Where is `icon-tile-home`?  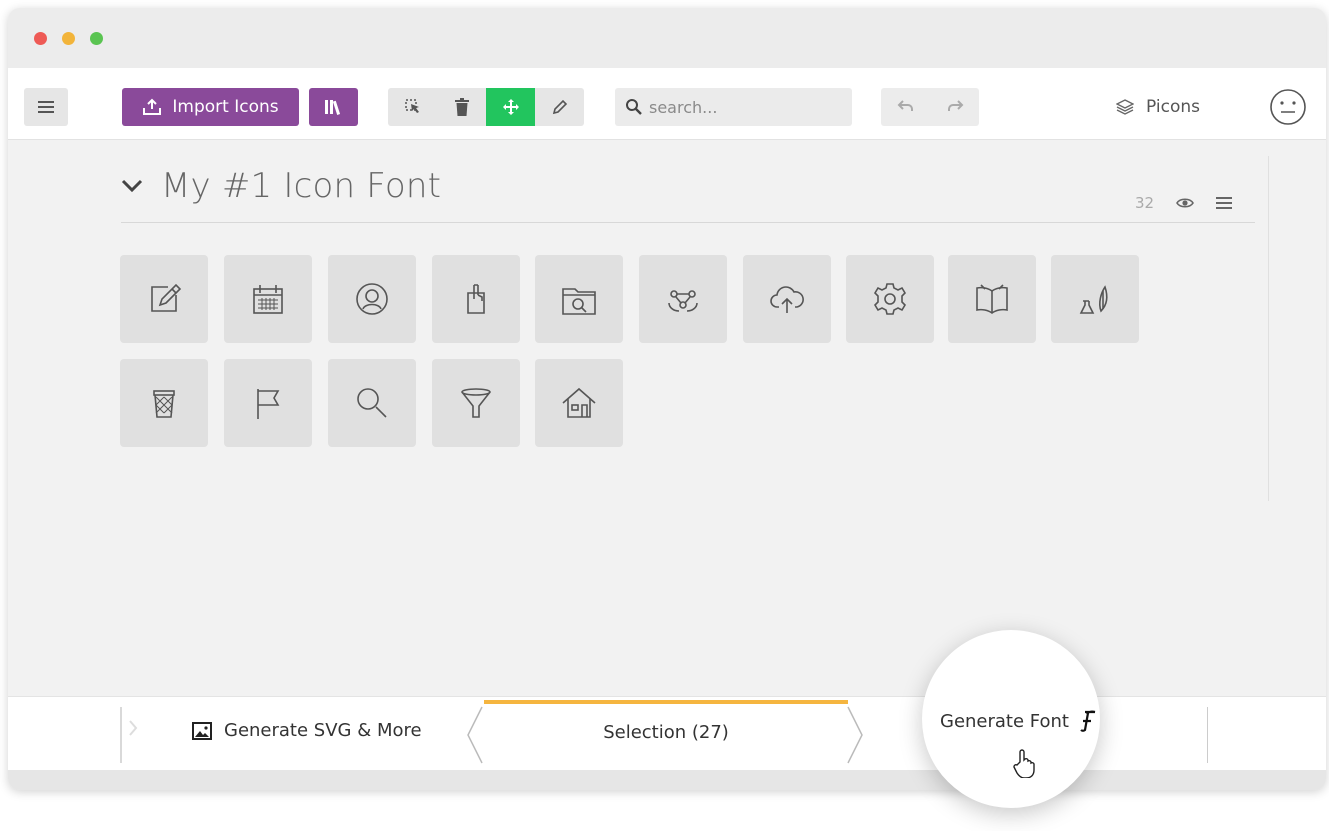 icon-tile-home is located at coordinates (579, 403).